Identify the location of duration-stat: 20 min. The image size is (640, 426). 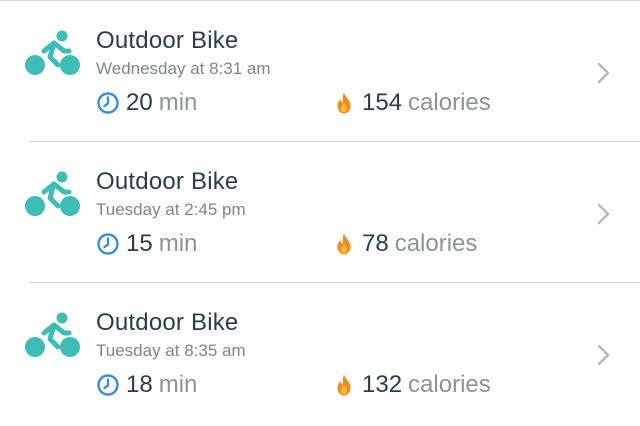
(146, 103).